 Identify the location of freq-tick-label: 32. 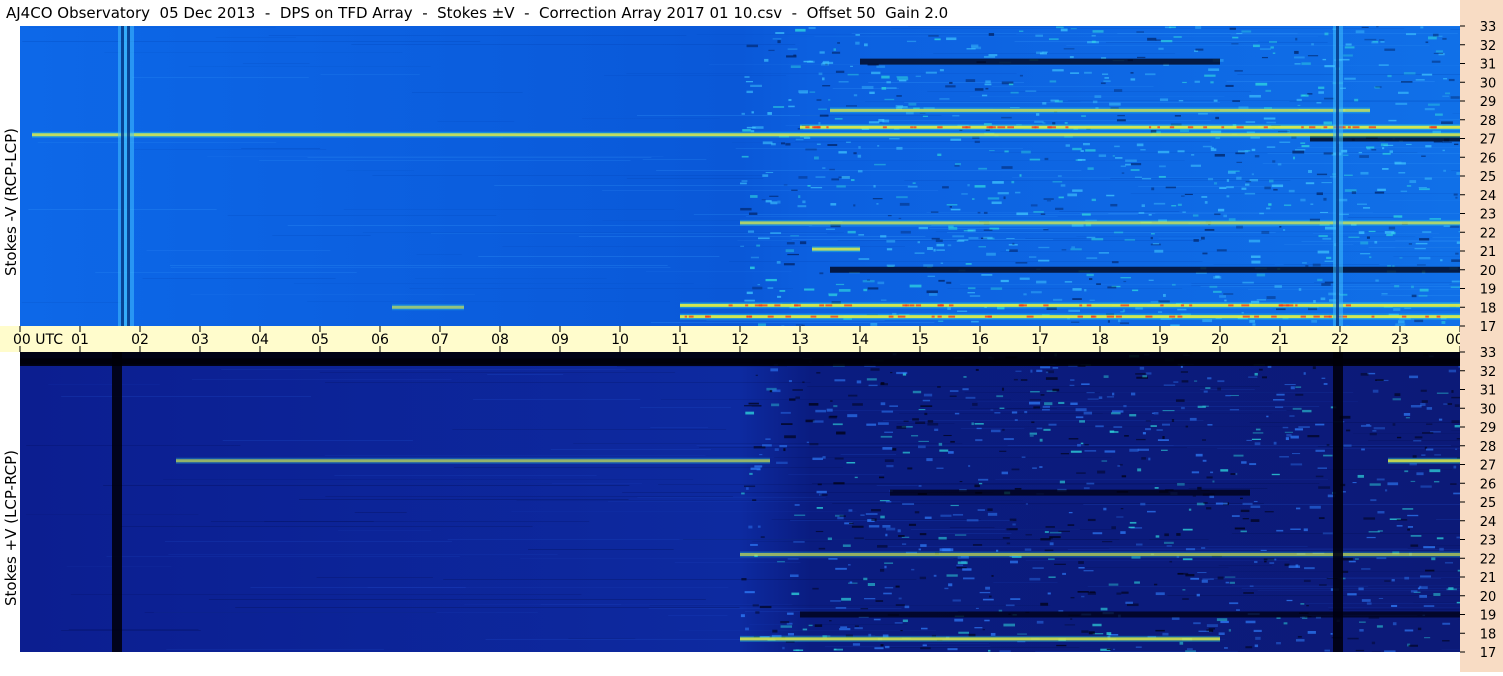
(1488, 372).